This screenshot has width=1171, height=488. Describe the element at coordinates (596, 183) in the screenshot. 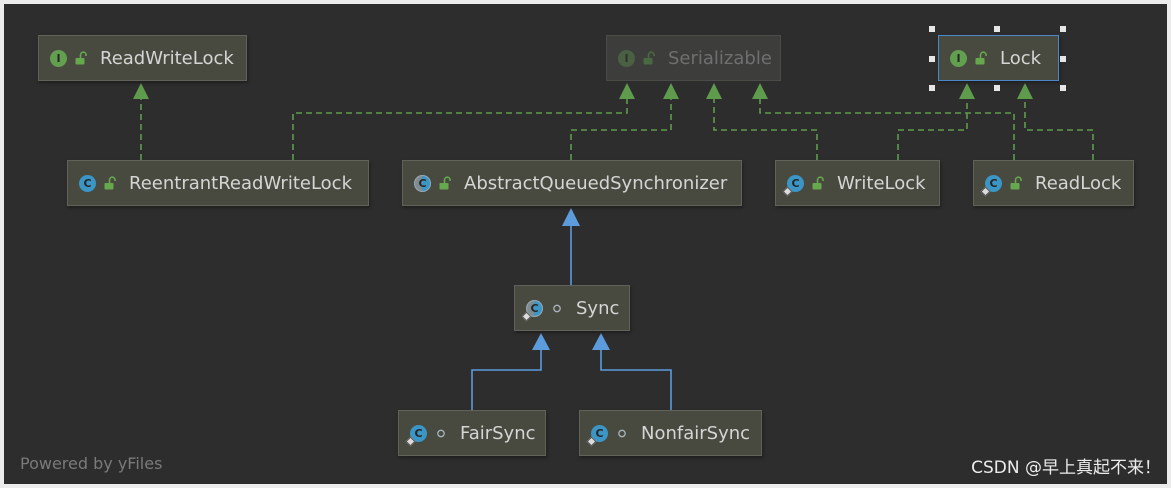

I see `node-label: AbstractQueuedSynchronizer` at that location.